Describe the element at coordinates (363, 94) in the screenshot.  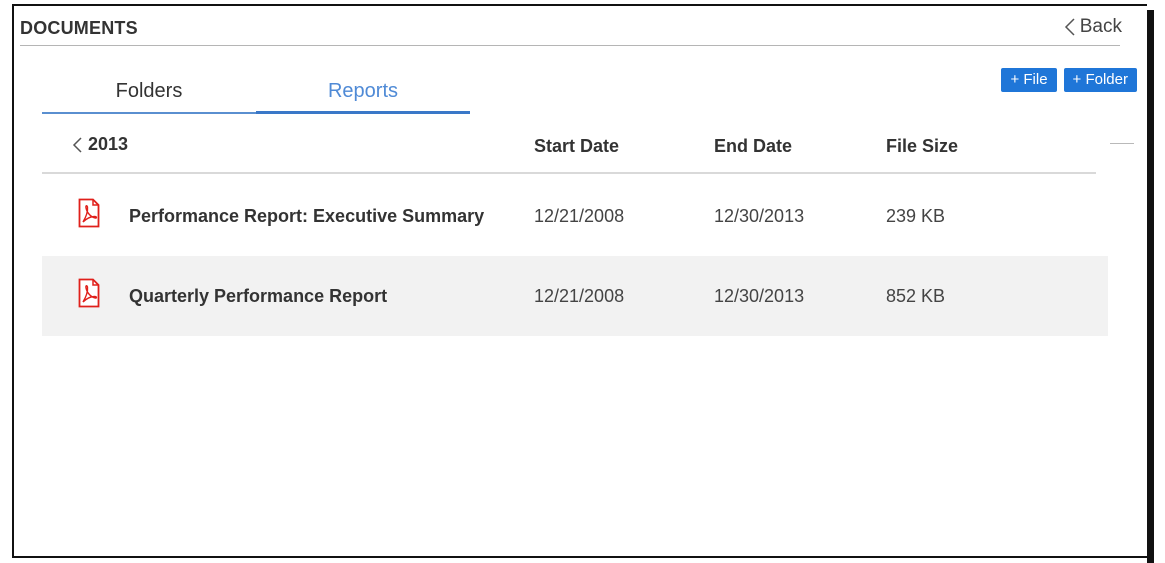
I see `tab-reports: Reports` at that location.